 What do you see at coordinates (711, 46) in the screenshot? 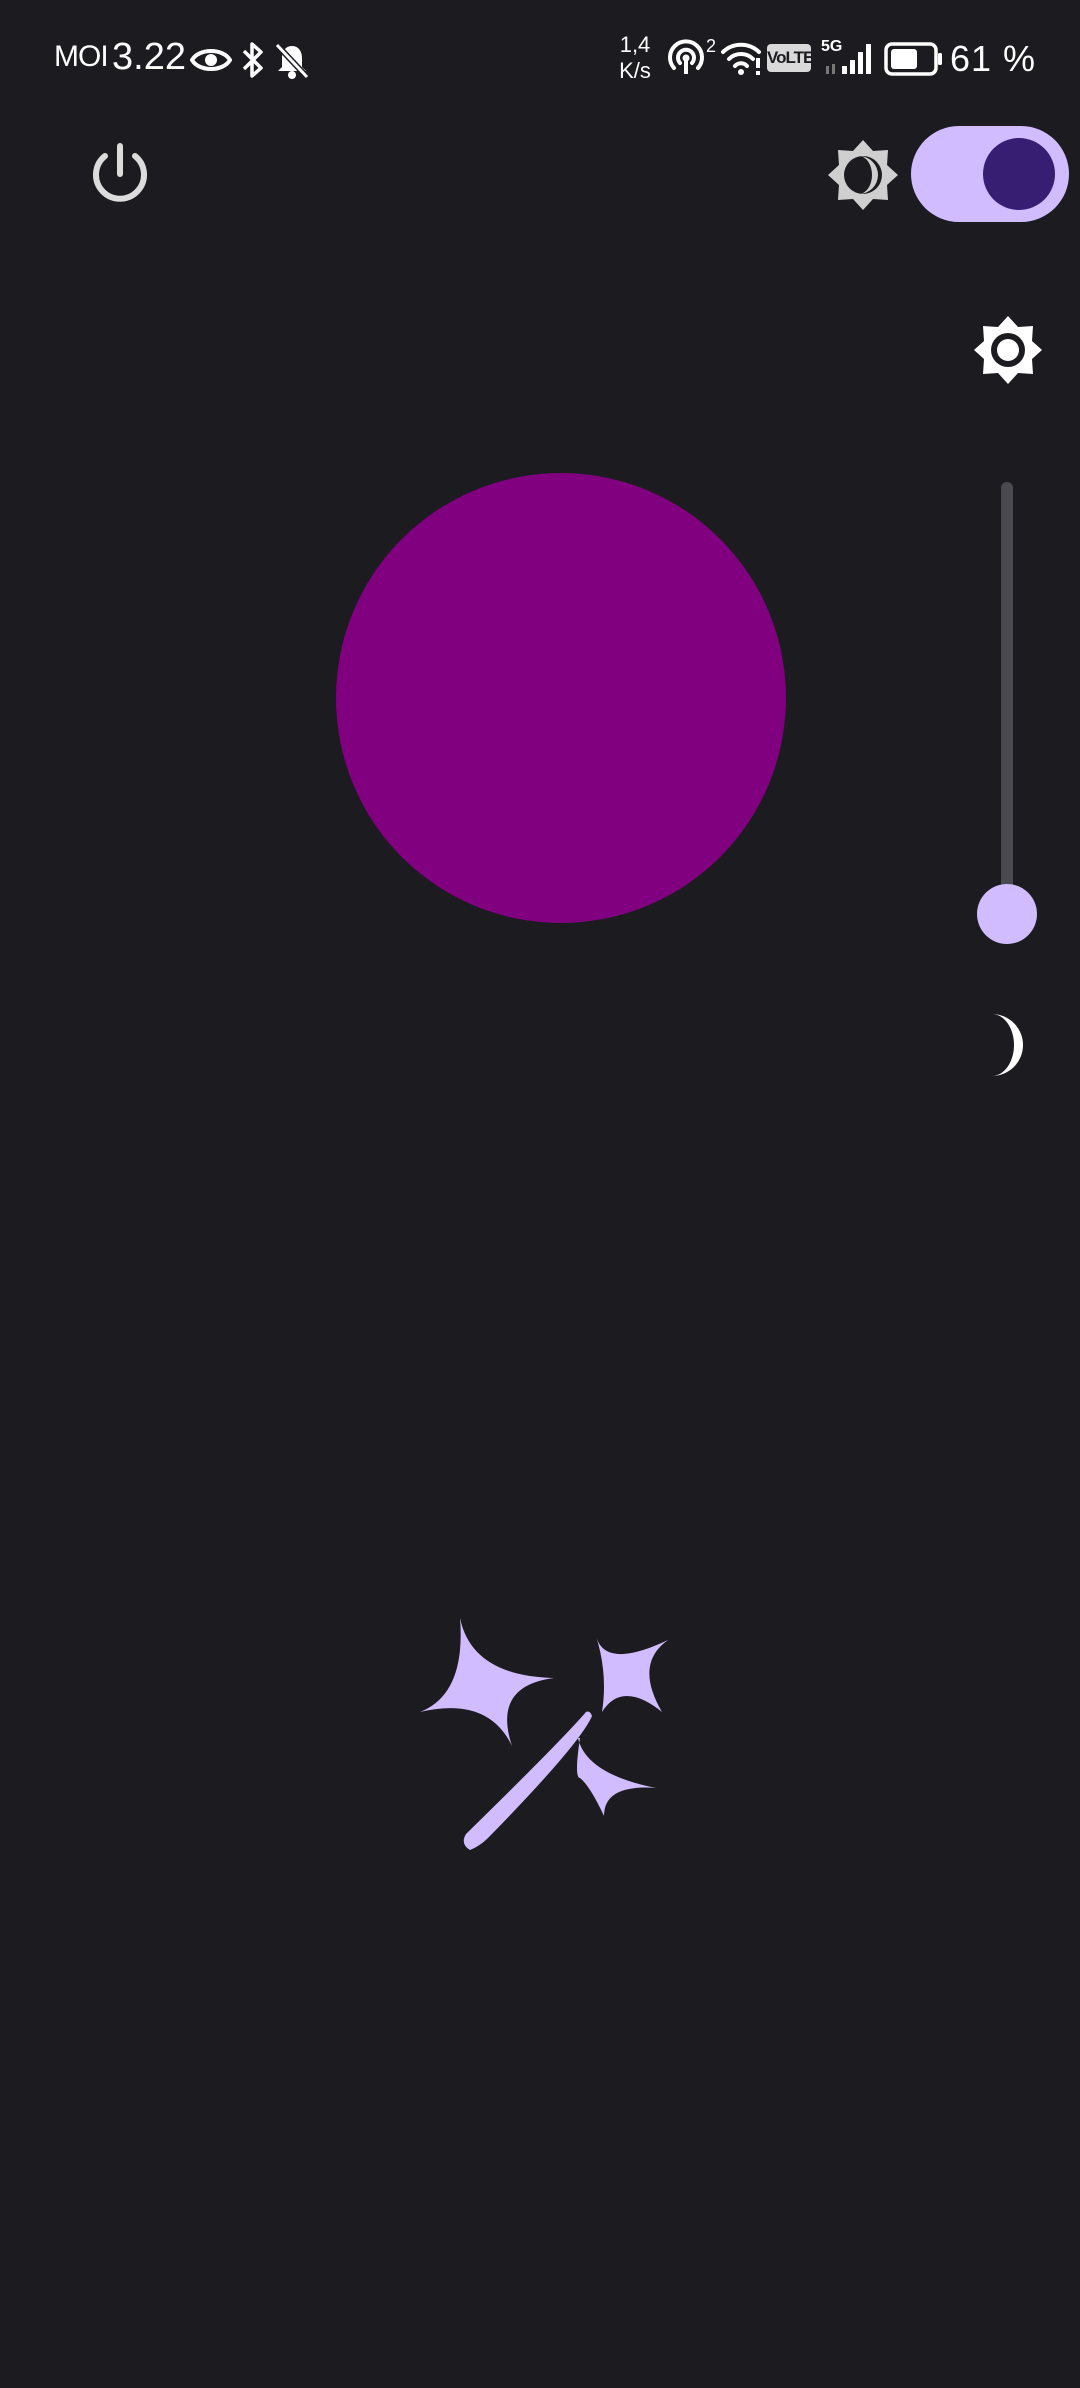
I see `hotspot-count: 2` at bounding box center [711, 46].